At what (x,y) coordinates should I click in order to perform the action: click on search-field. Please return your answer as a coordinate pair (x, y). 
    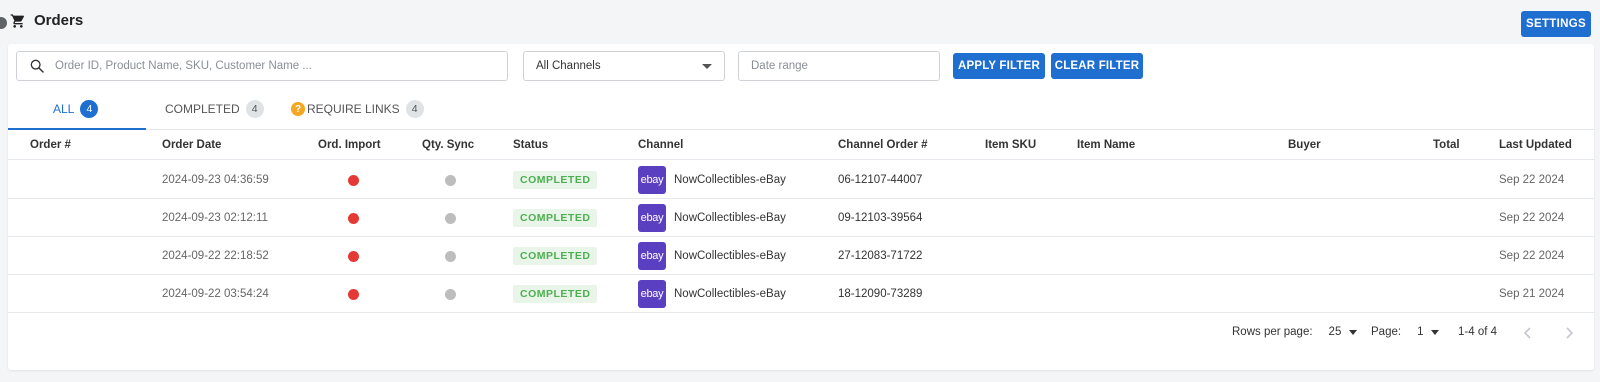
    Looking at the image, I should click on (262, 66).